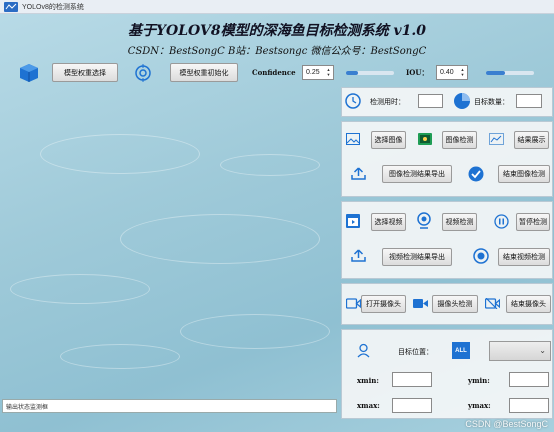 Image resolution: width=554 pixels, height=432 pixels. Describe the element at coordinates (388, 222) in the screenshot. I see `select-video-button: 选择视频` at that location.